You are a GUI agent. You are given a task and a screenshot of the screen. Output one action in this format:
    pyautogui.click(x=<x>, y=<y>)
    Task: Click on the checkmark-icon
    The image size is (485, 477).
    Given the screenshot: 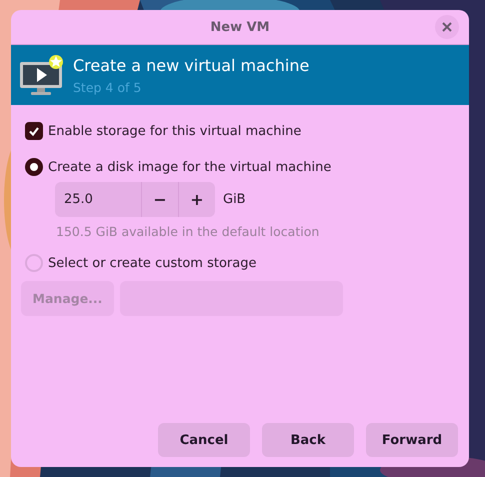 What is the action you would take?
    pyautogui.click(x=34, y=131)
    